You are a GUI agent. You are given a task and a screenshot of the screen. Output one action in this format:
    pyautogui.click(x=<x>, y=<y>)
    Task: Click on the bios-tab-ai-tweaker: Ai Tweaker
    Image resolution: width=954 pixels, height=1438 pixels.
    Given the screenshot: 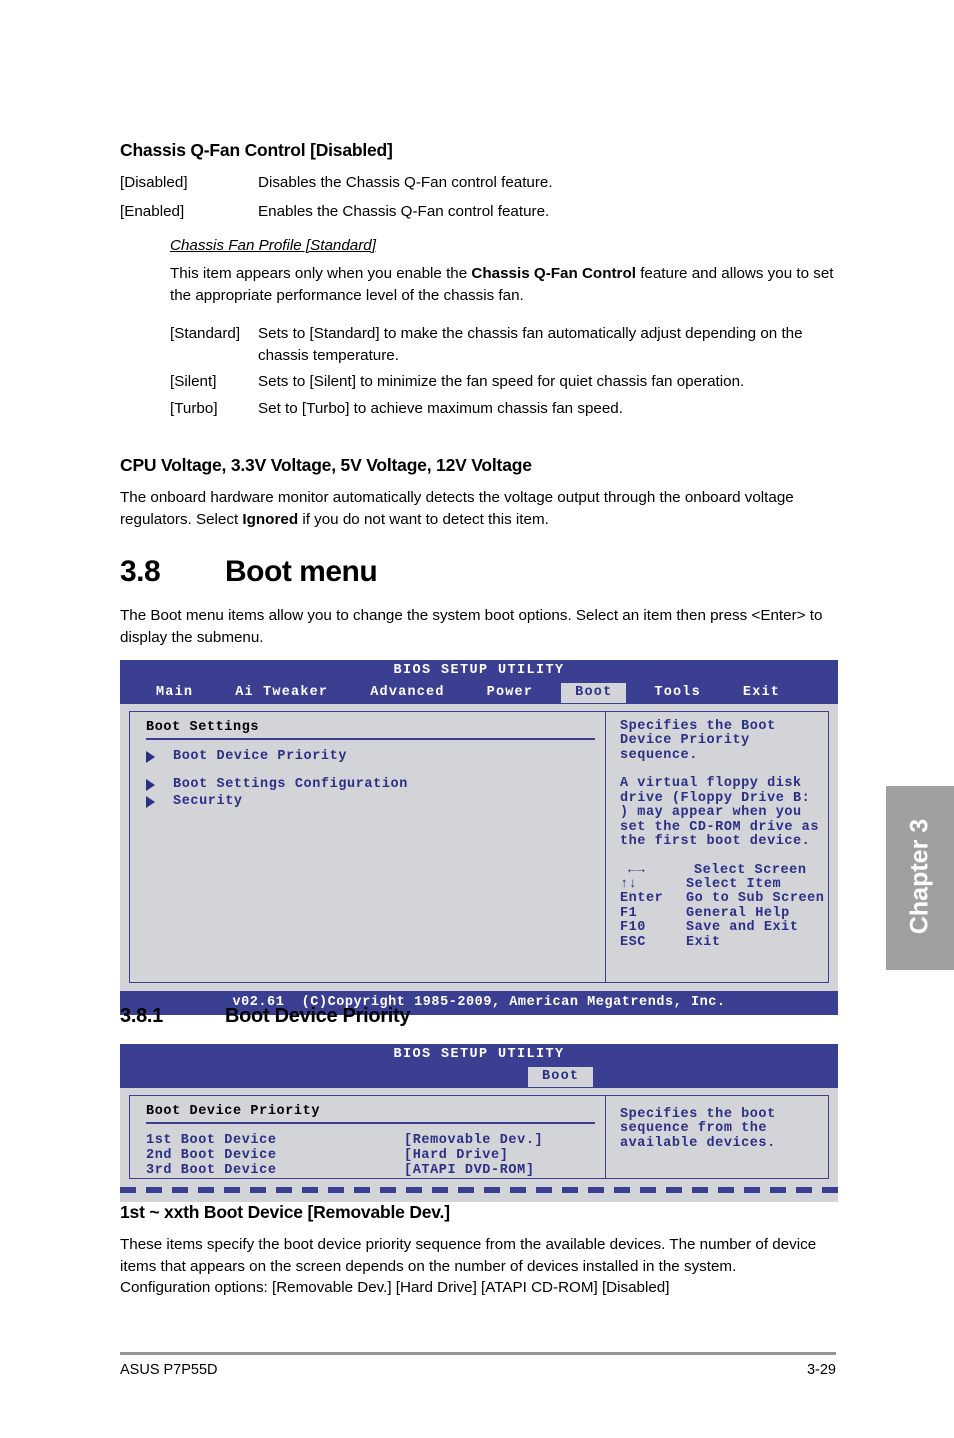 What is the action you would take?
    pyautogui.click(x=281, y=693)
    